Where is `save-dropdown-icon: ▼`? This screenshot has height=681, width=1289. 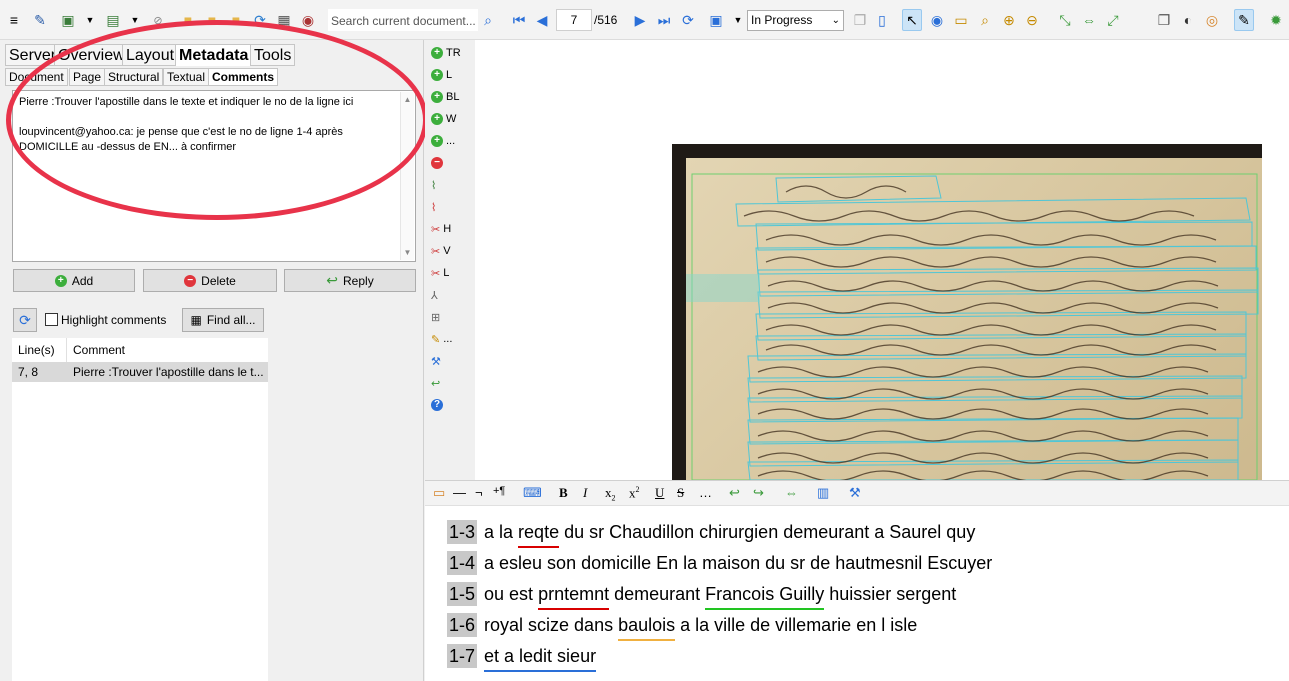 save-dropdown-icon: ▼ is located at coordinates (738, 20).